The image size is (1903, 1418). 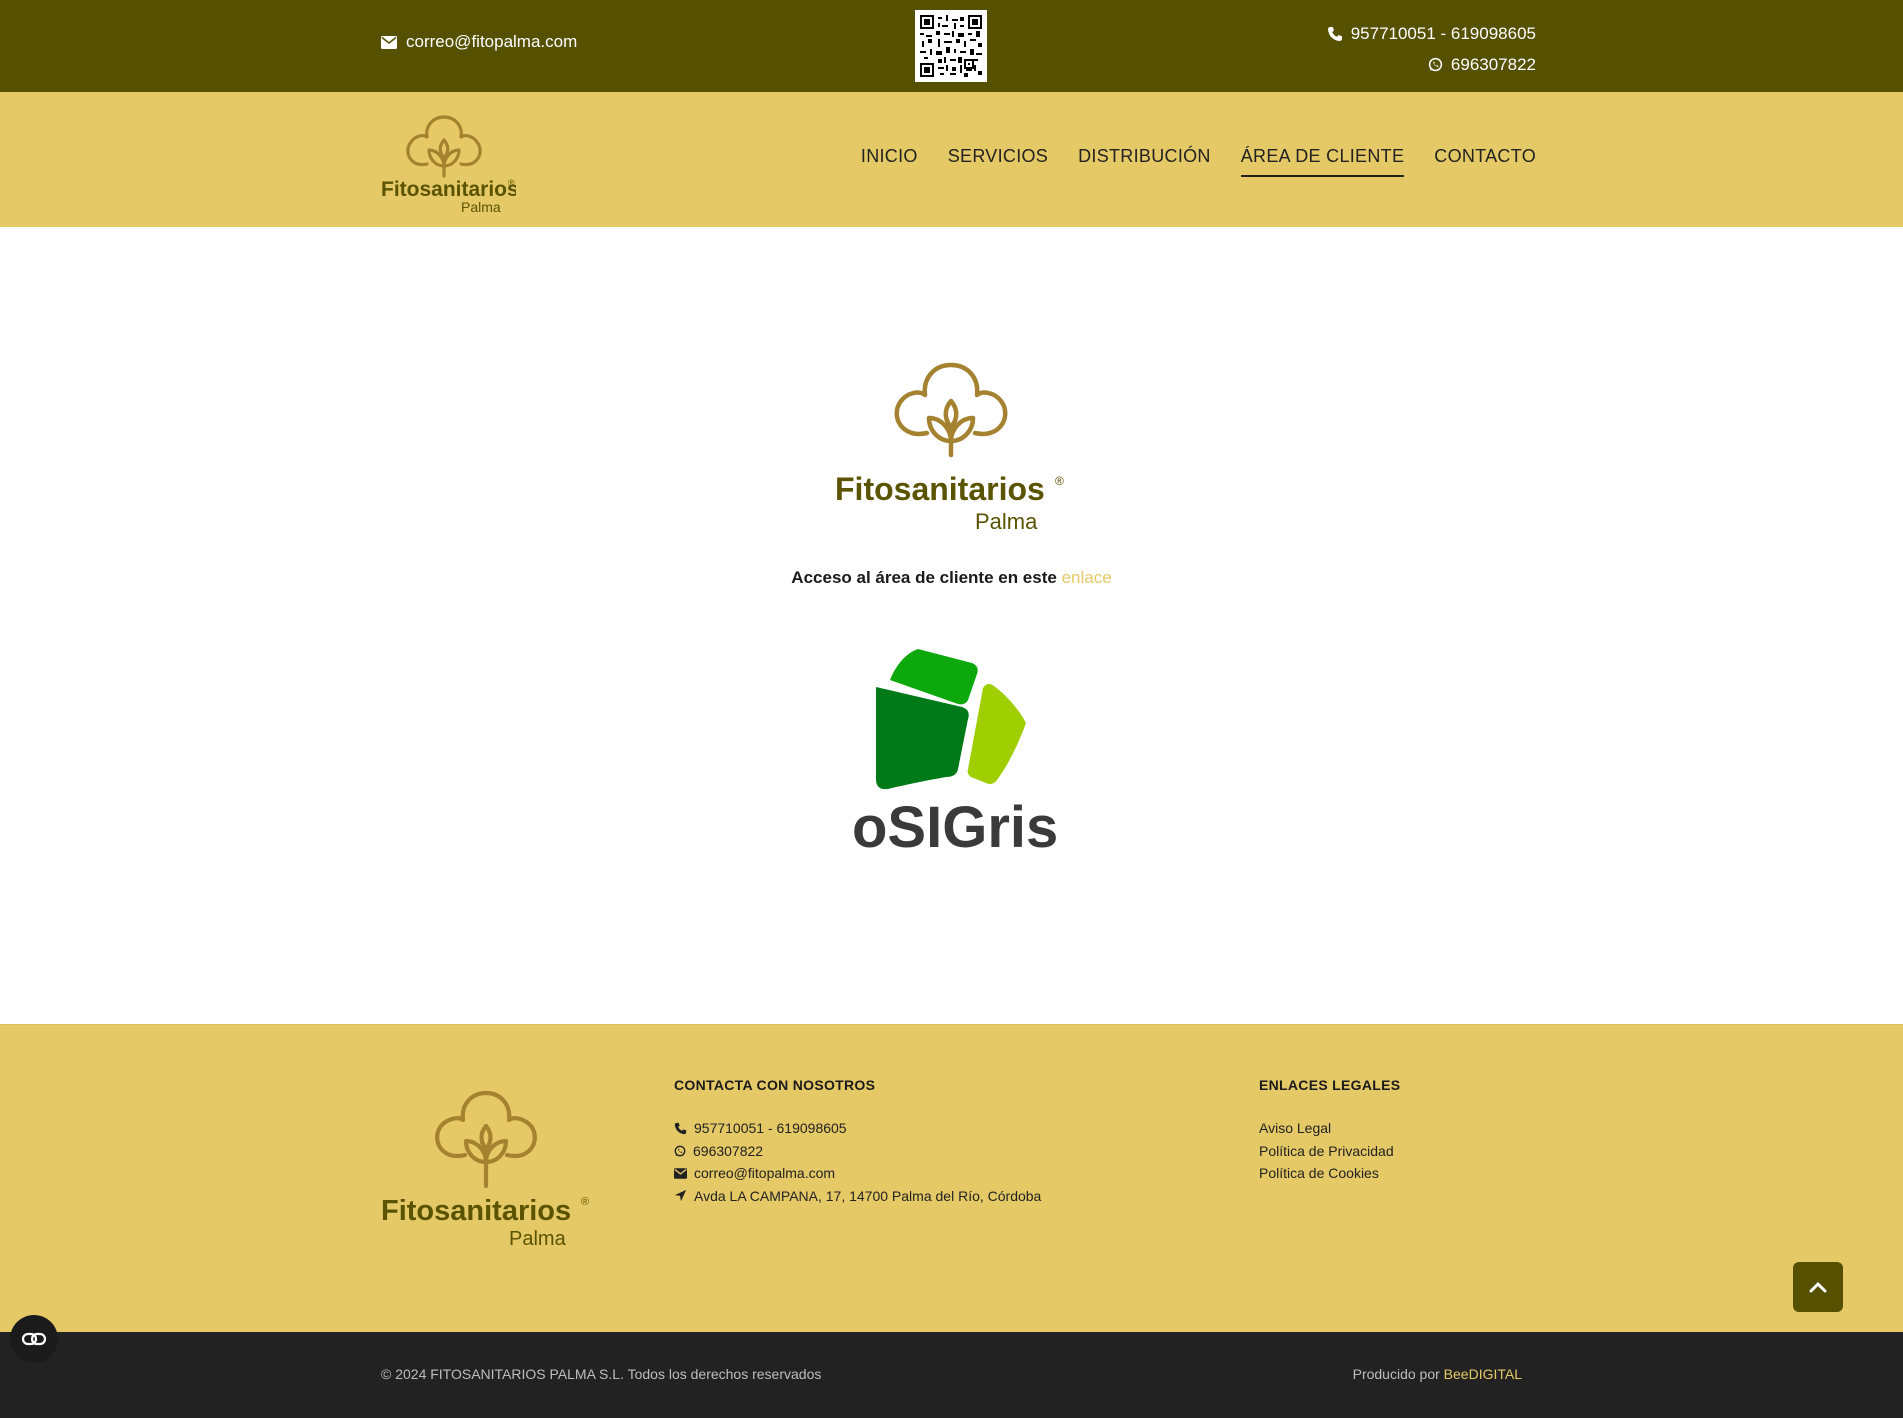 I want to click on osigris-logo-image: oSIGris, so click(x=955, y=754).